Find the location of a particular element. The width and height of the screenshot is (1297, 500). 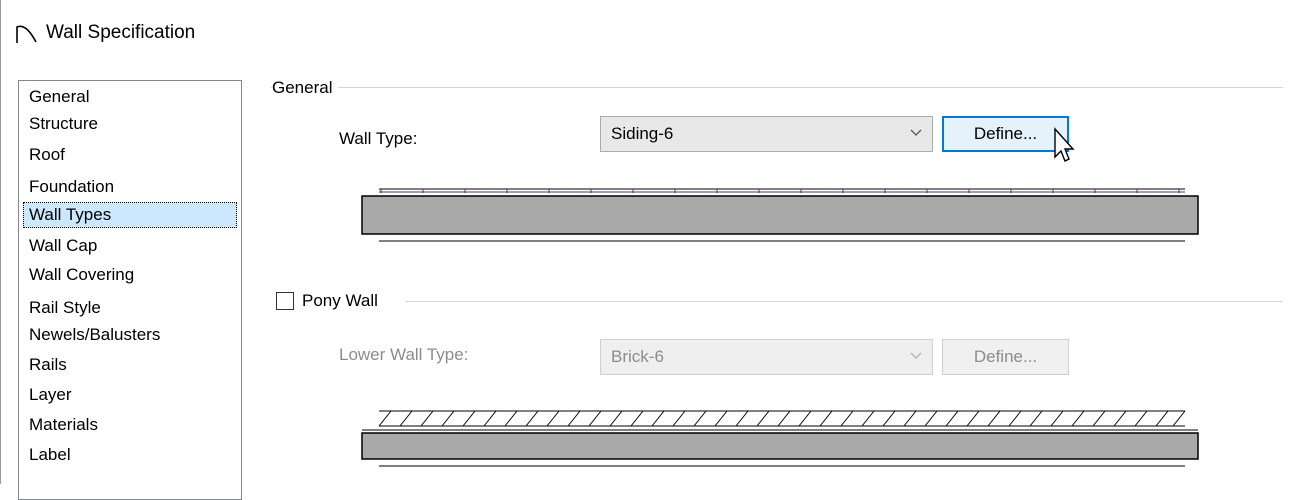

nav-item-wall-types: Wall Types is located at coordinates (130, 215).